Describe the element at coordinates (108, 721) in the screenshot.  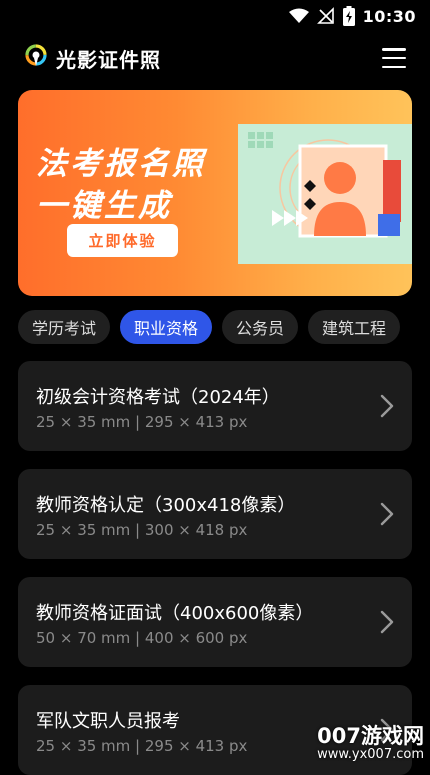
I see `list-item-title: 军队文职人员报考` at that location.